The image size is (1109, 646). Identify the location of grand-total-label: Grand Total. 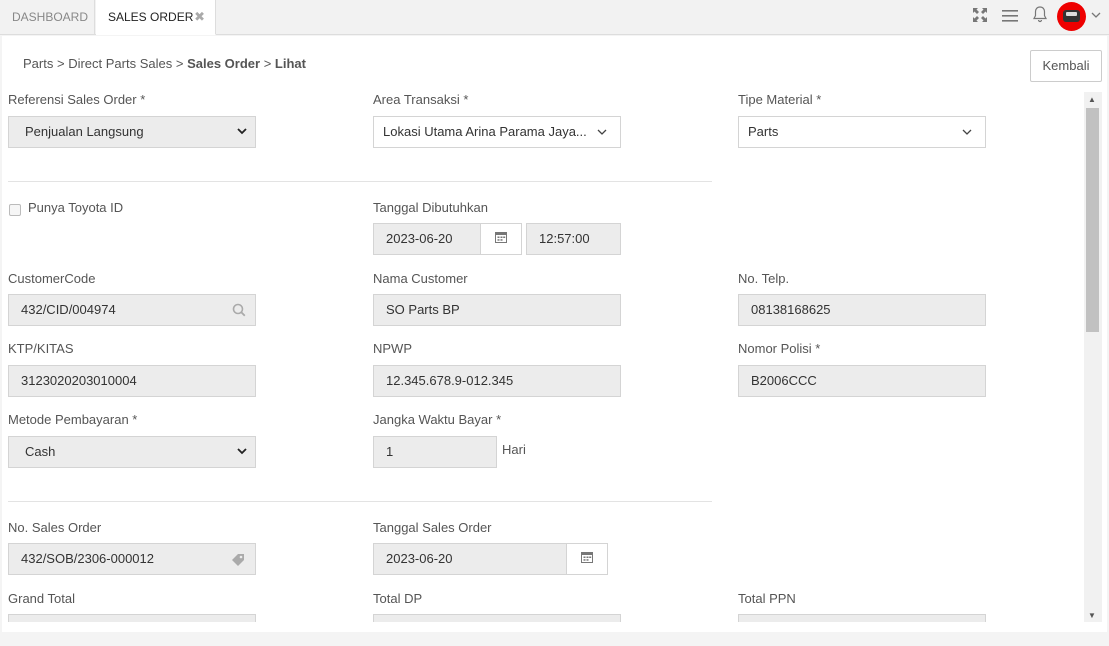
(41, 598).